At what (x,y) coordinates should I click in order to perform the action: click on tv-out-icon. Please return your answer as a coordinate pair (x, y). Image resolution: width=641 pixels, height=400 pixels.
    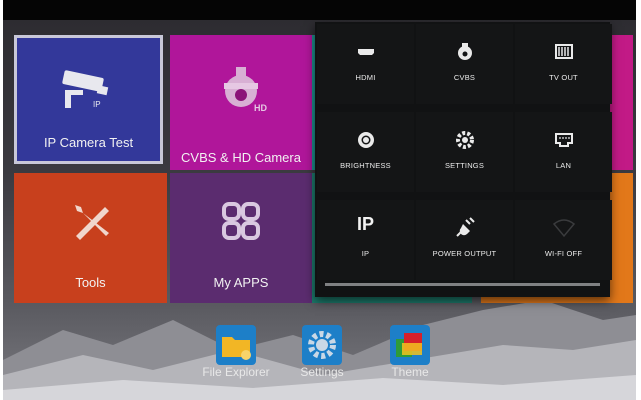
    Looking at the image, I should click on (563, 51).